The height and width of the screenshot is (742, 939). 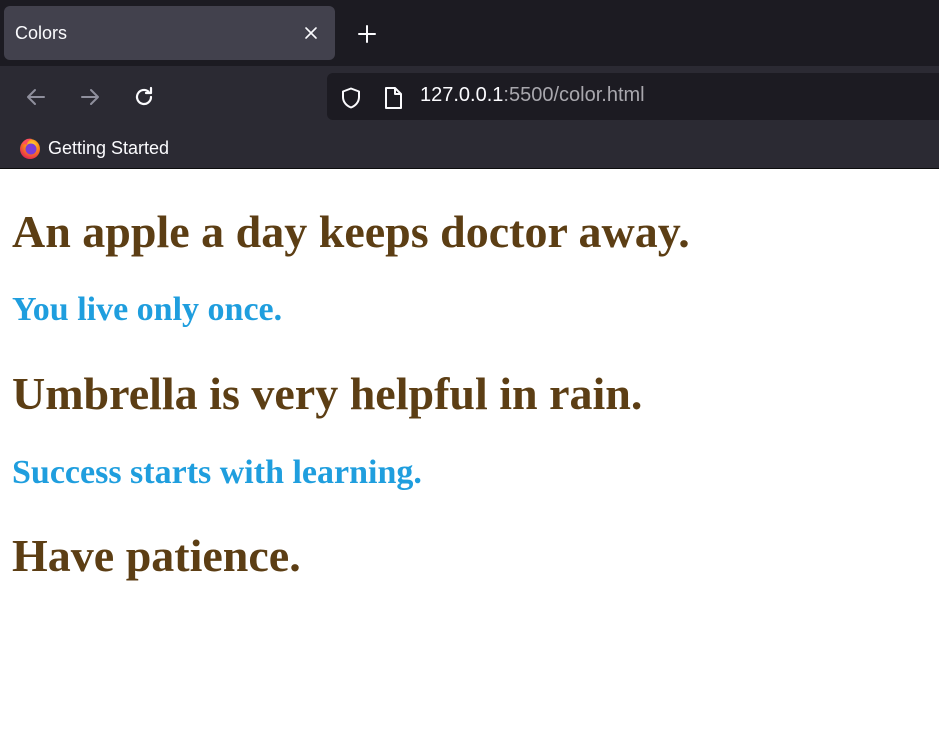 What do you see at coordinates (109, 147) in the screenshot?
I see `bookmark-label: Getting Started` at bounding box center [109, 147].